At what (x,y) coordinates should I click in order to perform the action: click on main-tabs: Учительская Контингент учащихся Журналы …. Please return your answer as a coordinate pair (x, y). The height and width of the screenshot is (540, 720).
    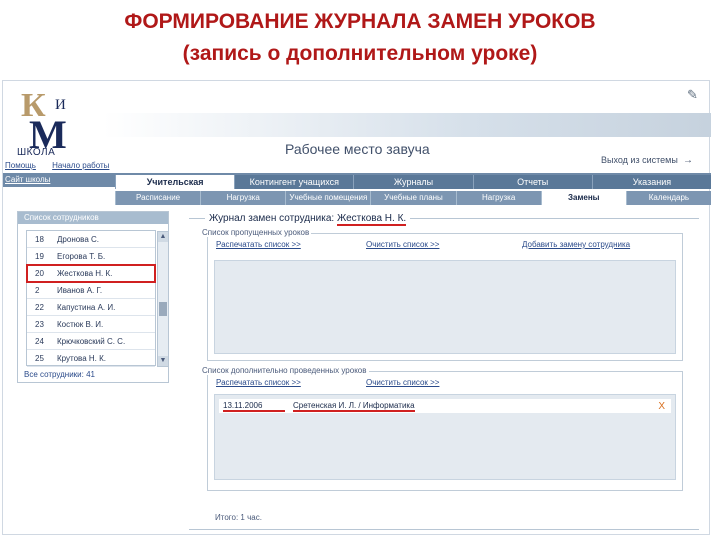
    Looking at the image, I should click on (413, 182).